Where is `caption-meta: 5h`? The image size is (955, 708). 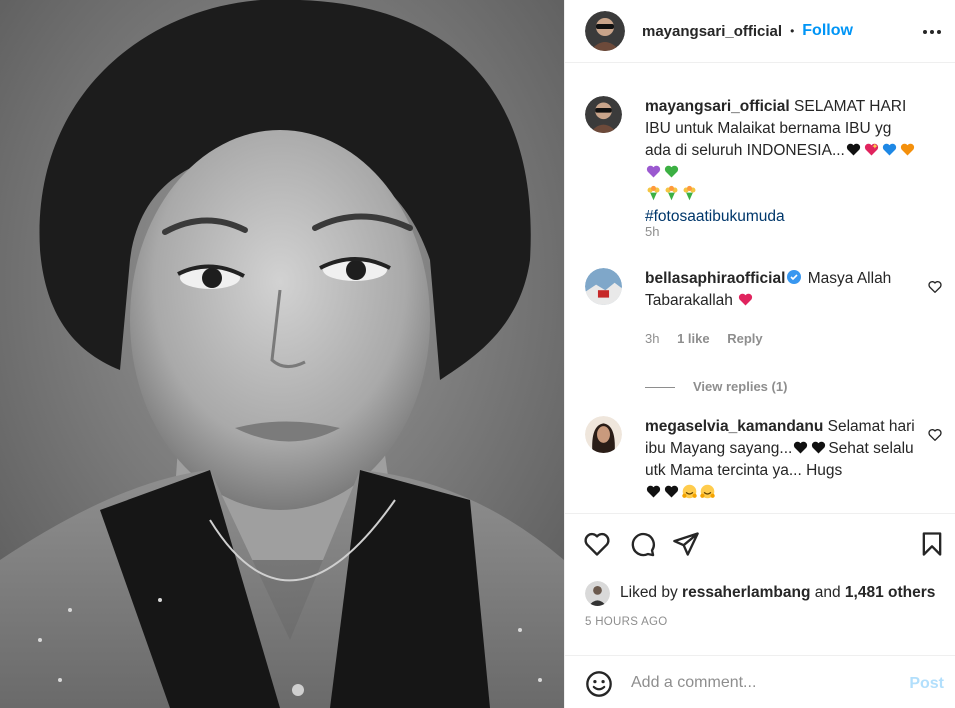 caption-meta: 5h is located at coordinates (659, 231).